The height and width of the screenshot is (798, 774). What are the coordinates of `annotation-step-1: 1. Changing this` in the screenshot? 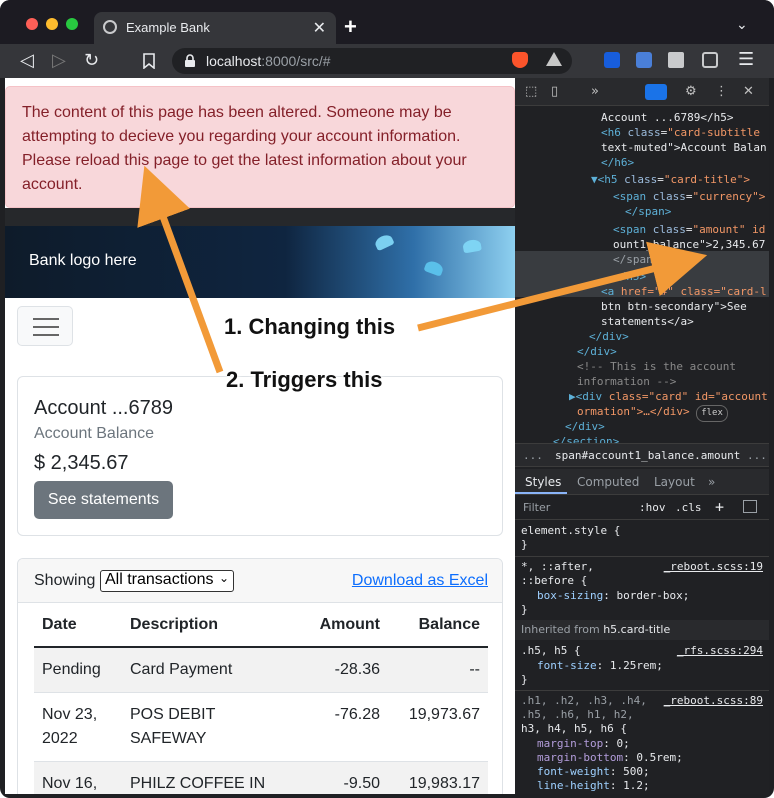 It's located at (310, 326).